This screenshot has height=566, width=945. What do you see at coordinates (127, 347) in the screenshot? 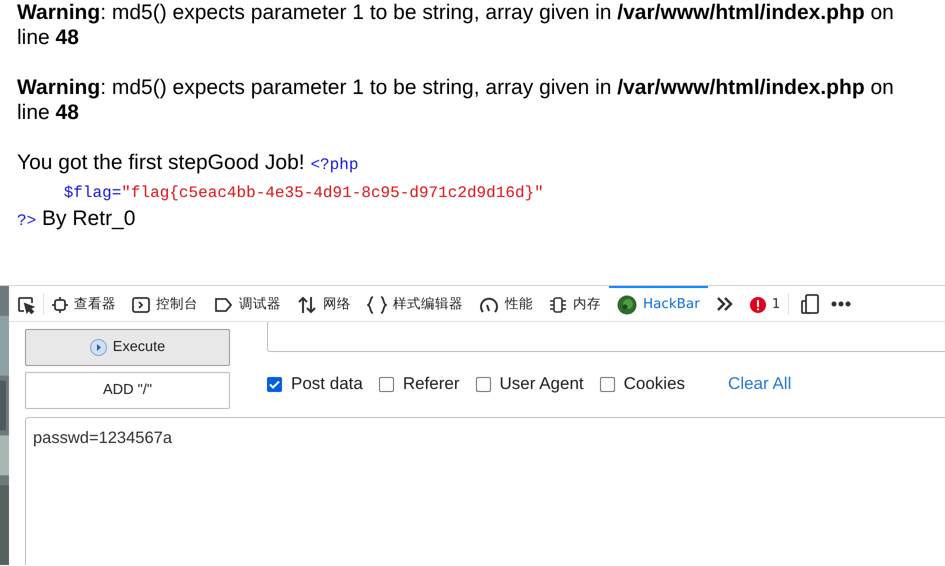
I see `execute-button: Execute` at bounding box center [127, 347].